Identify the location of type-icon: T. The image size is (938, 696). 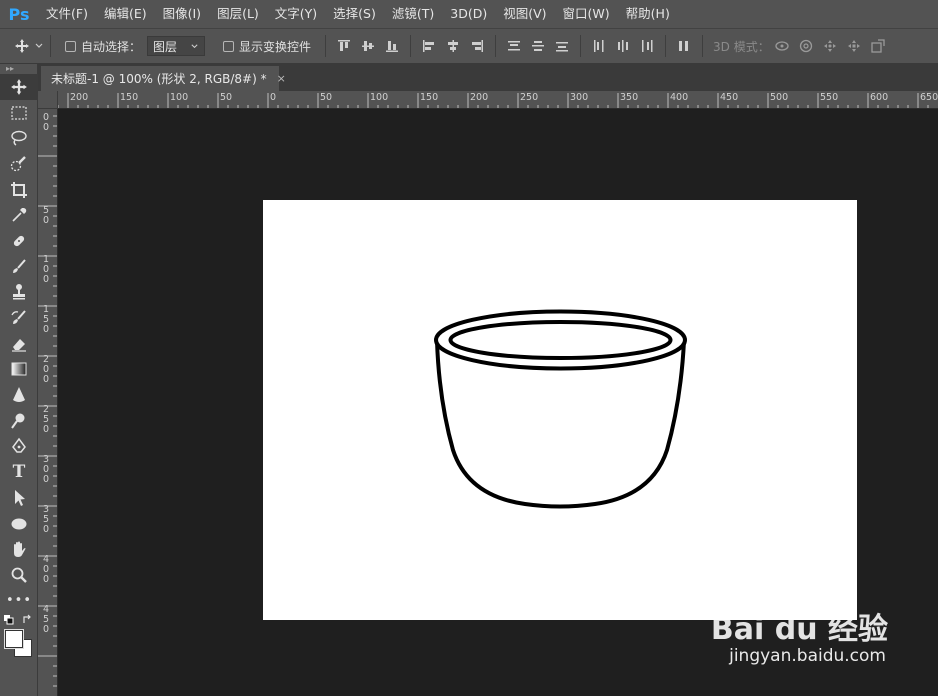
(19, 472).